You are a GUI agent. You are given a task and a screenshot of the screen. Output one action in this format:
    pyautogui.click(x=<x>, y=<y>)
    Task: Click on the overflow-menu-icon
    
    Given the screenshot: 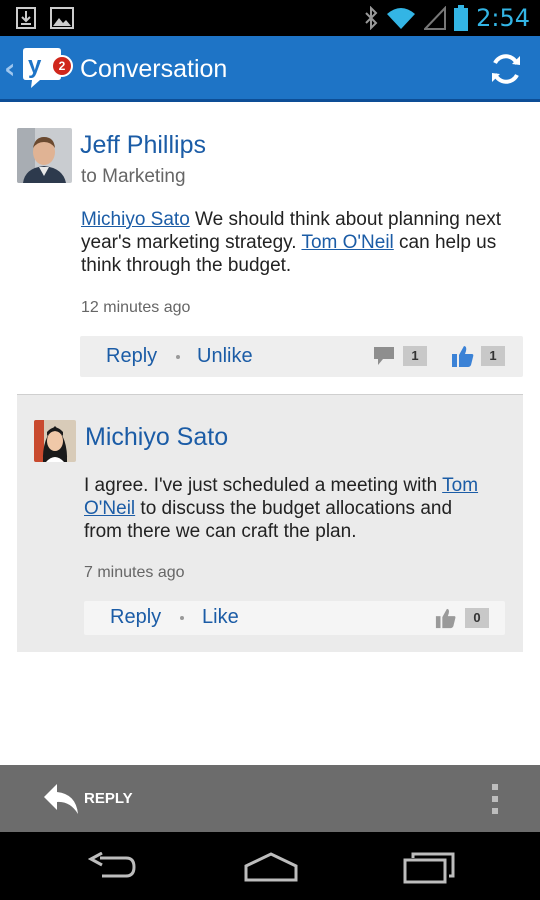 What is the action you would take?
    pyautogui.click(x=495, y=799)
    